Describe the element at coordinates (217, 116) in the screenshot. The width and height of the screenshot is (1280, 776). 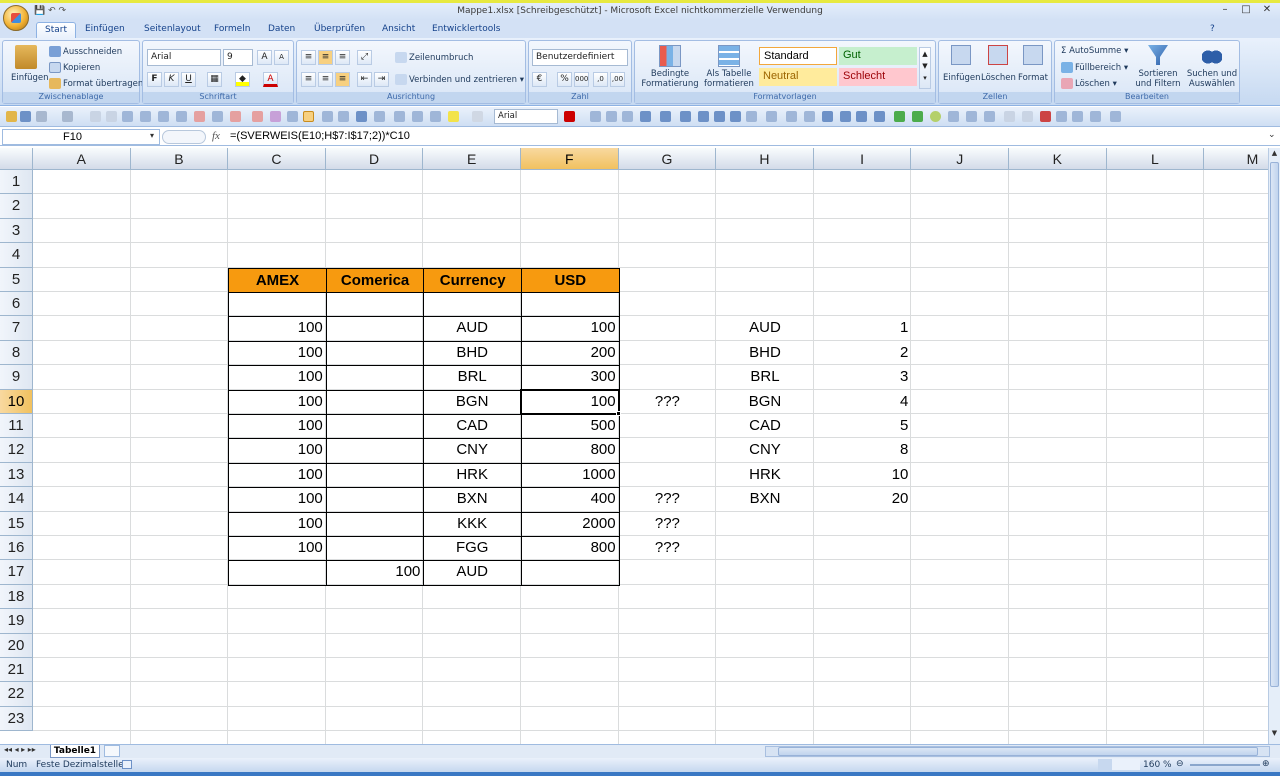
I see `insert-column-icon` at that location.